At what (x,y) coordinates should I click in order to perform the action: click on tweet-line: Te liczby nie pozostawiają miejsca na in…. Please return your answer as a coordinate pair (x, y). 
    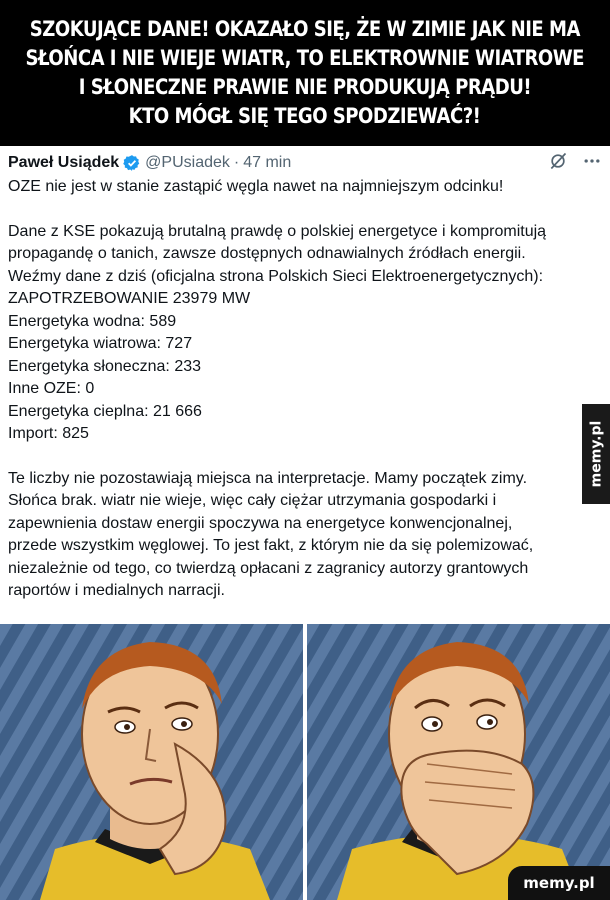
    Looking at the image, I should click on (268, 478).